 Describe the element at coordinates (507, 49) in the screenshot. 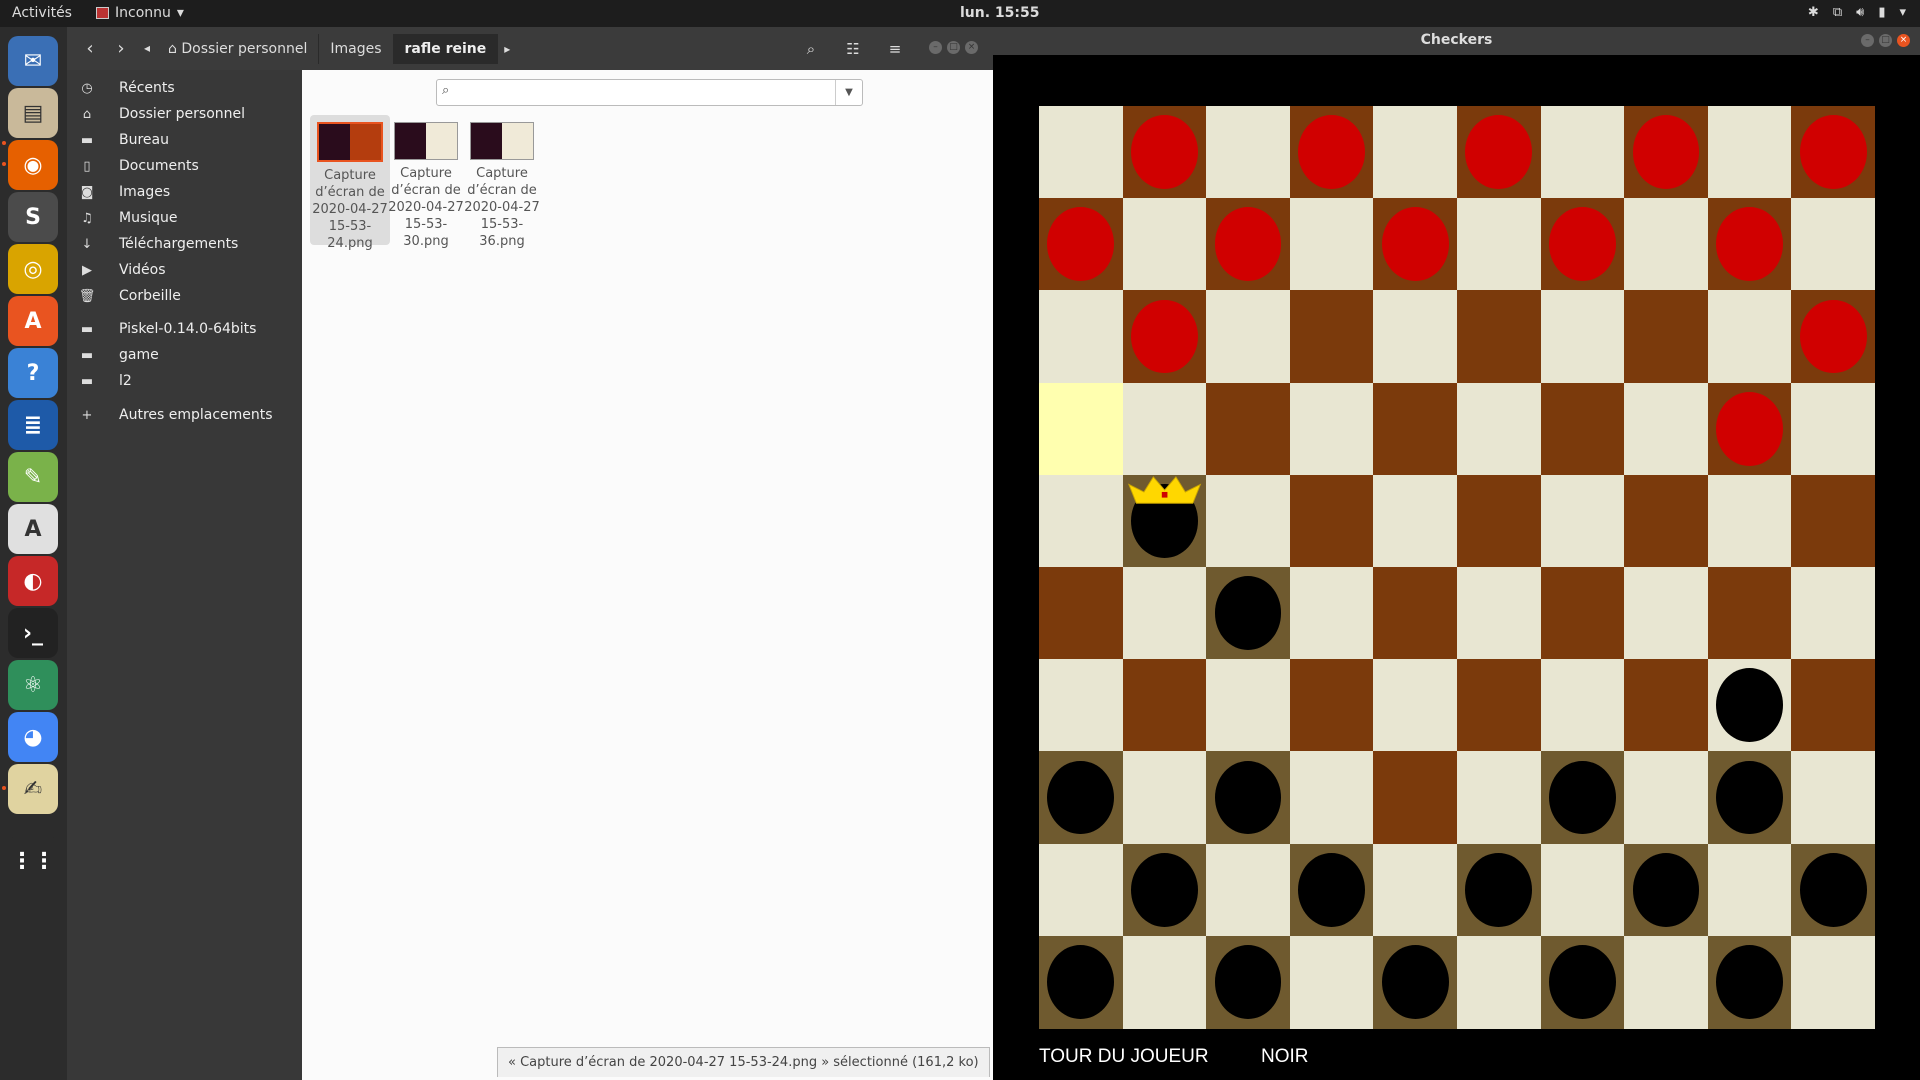

I see `path-right-arrow-icon: ▸` at that location.